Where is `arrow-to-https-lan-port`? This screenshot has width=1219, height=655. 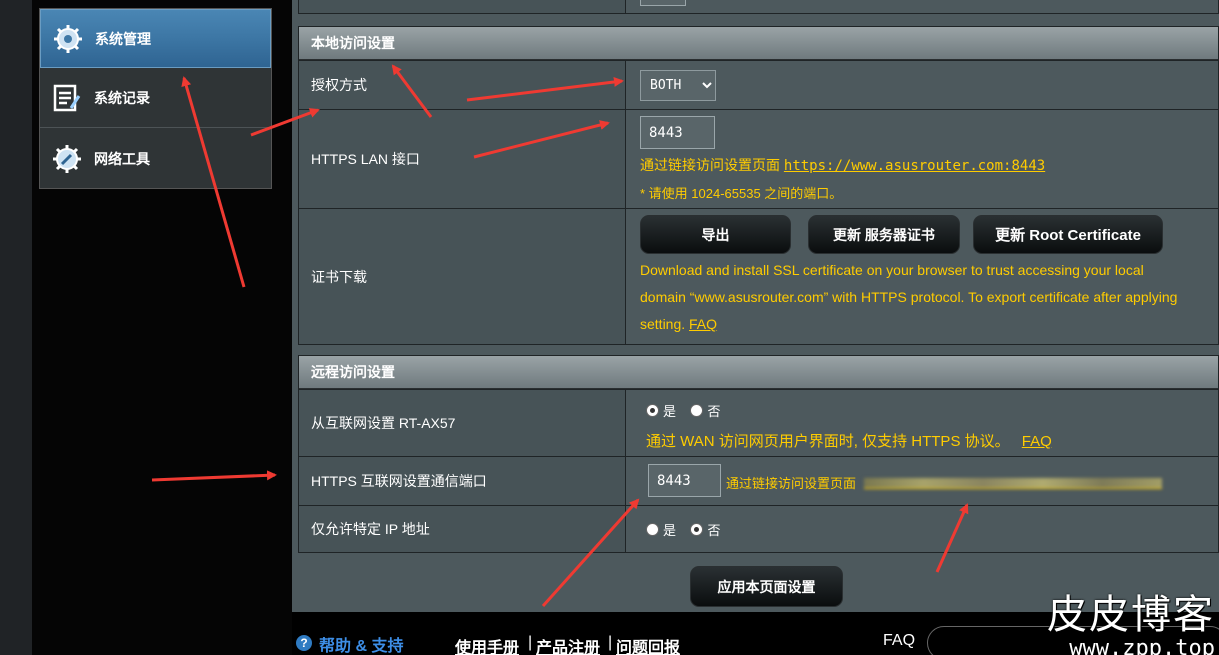 arrow-to-https-lan-port is located at coordinates (541, 139).